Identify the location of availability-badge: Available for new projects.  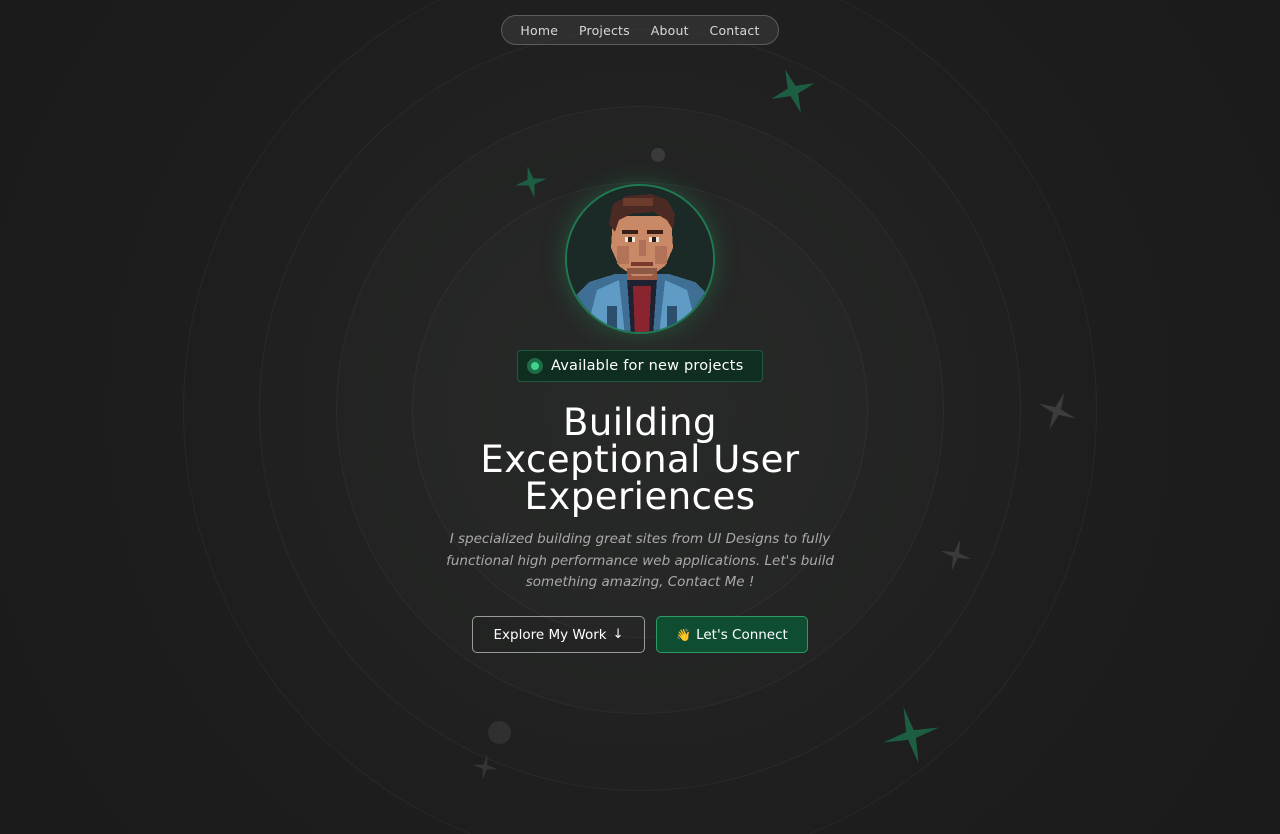
(640, 366).